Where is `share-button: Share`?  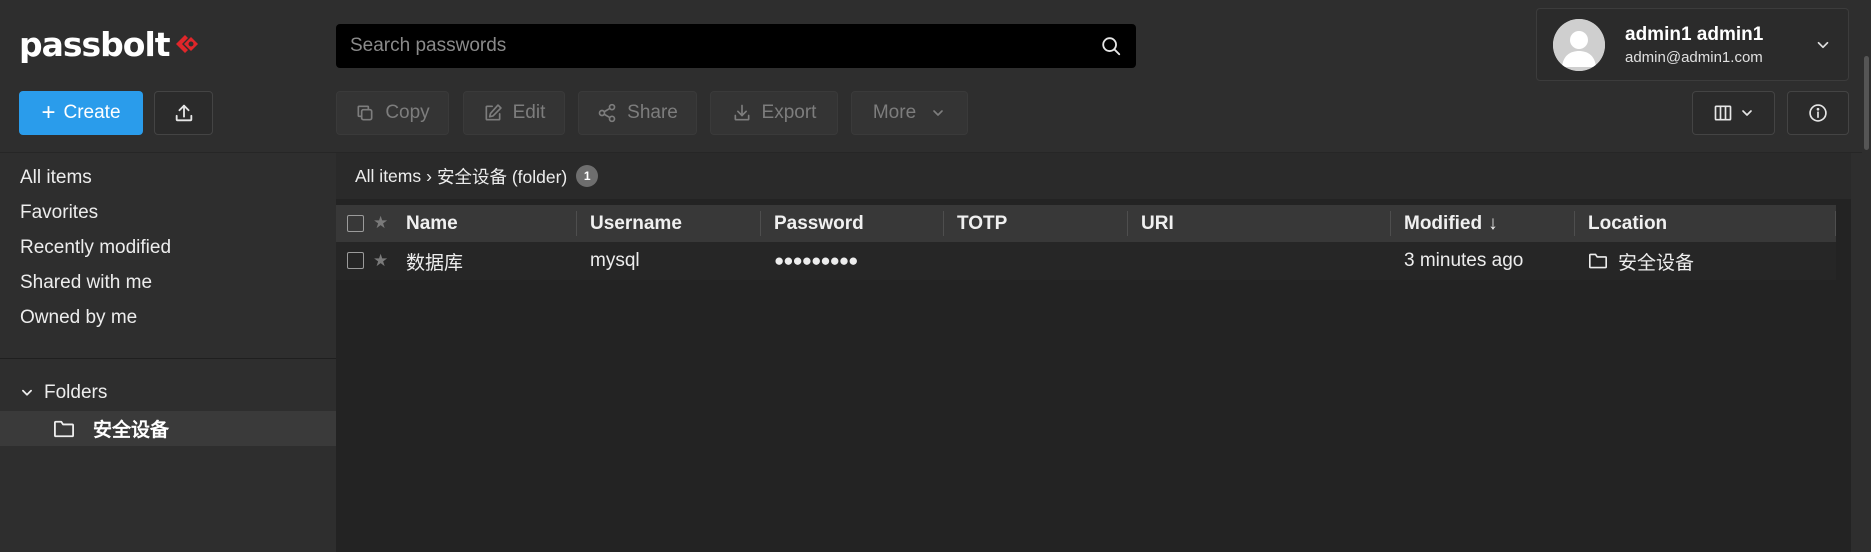
share-button: Share is located at coordinates (637, 113).